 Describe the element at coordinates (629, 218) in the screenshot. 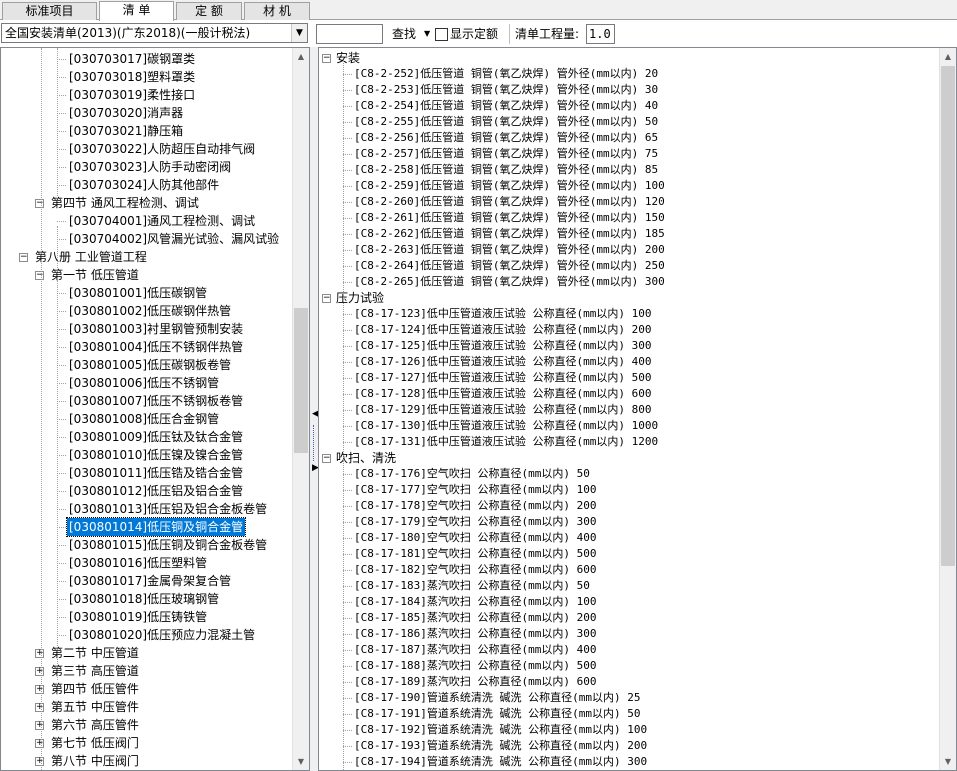

I see `quota-item: [C8-2-261]低压管道 铜管(氧乙炔焊) 管外径(mm以内) 150` at that location.